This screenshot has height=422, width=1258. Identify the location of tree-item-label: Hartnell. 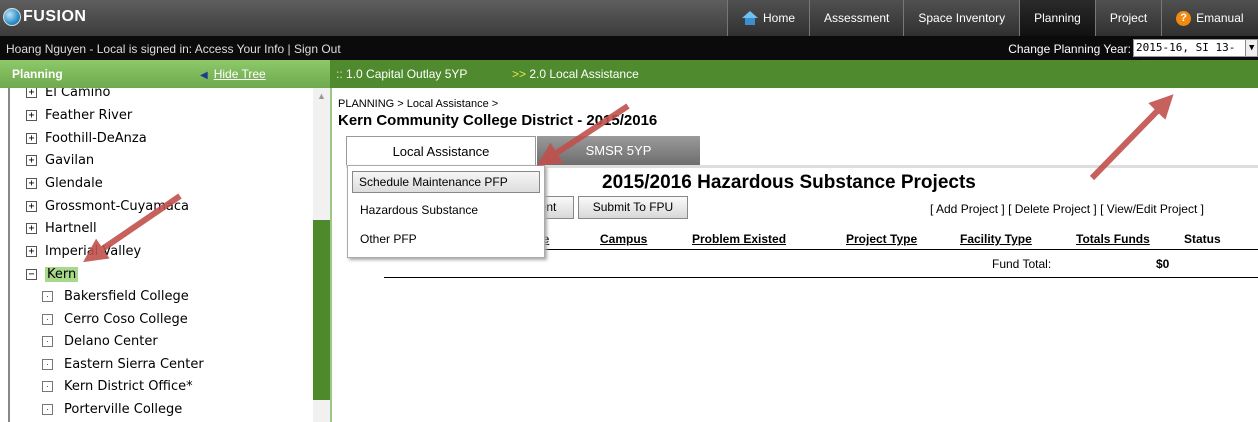
(71, 228).